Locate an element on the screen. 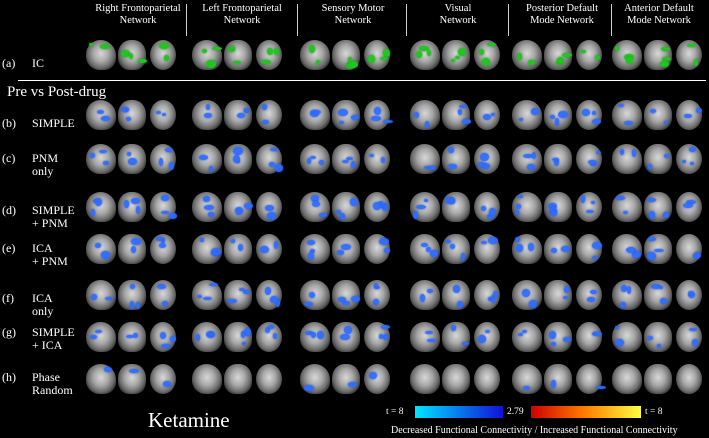  row-label-f: (f) ICA only is located at coordinates (27, 305).